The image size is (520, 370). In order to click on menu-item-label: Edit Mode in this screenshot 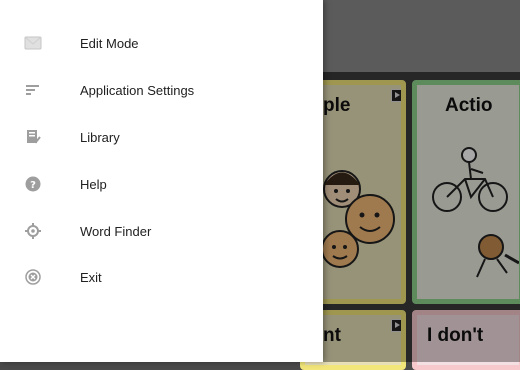, I will do `click(109, 43)`.